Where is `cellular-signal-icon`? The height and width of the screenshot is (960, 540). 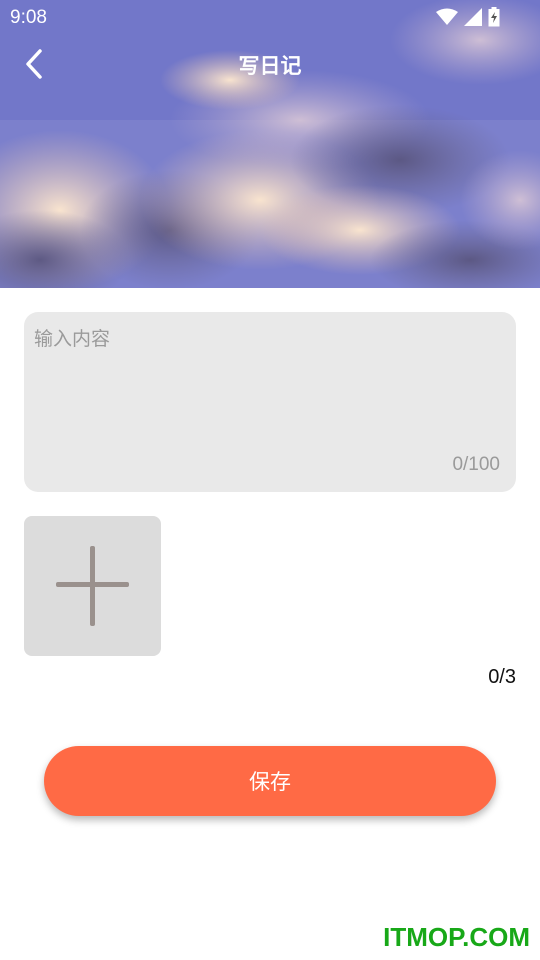 cellular-signal-icon is located at coordinates (473, 17).